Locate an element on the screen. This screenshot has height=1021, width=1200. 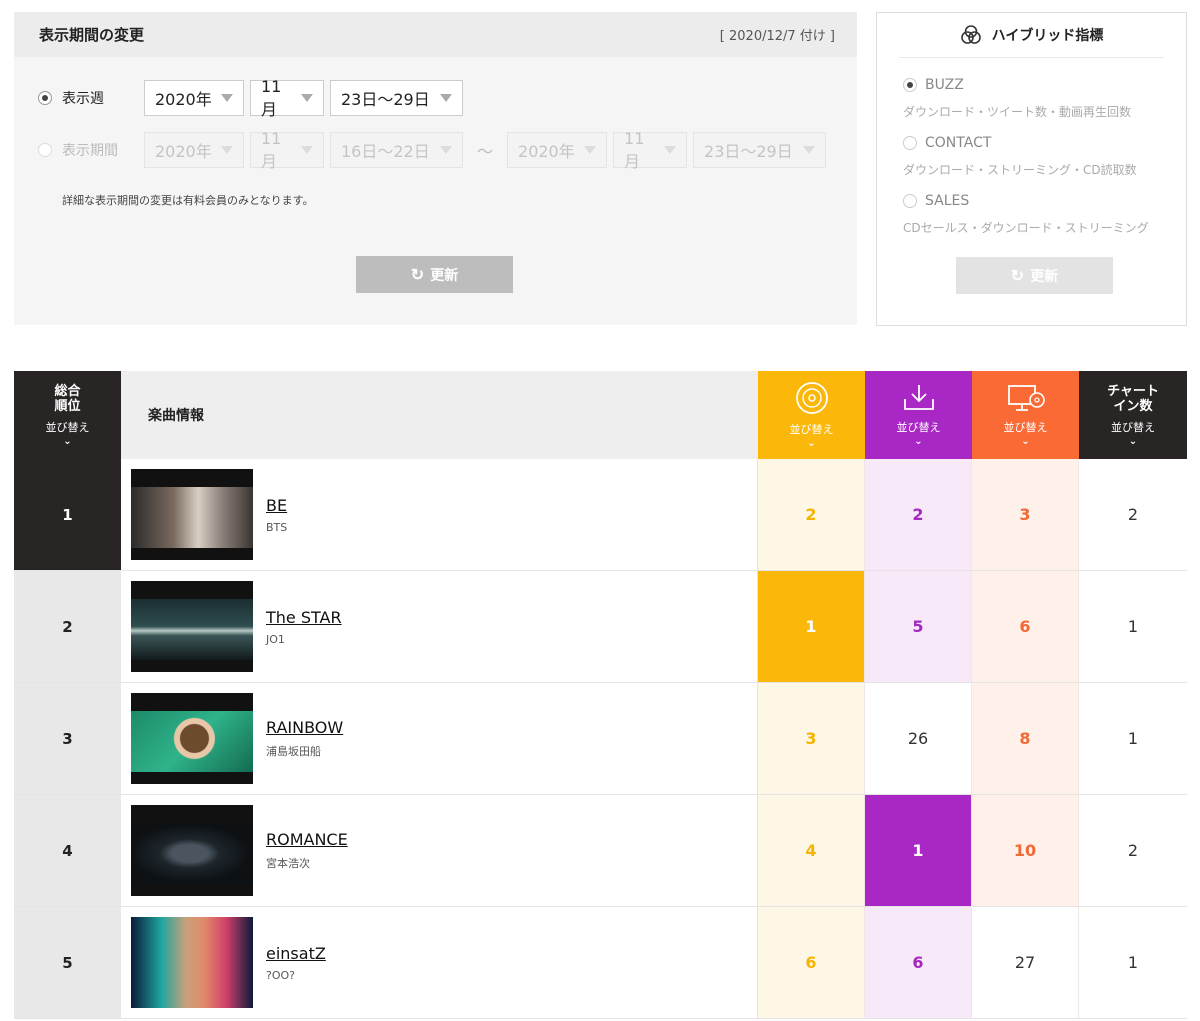
sort-download: 並び替え ⌄ is located at coordinates (918, 415).